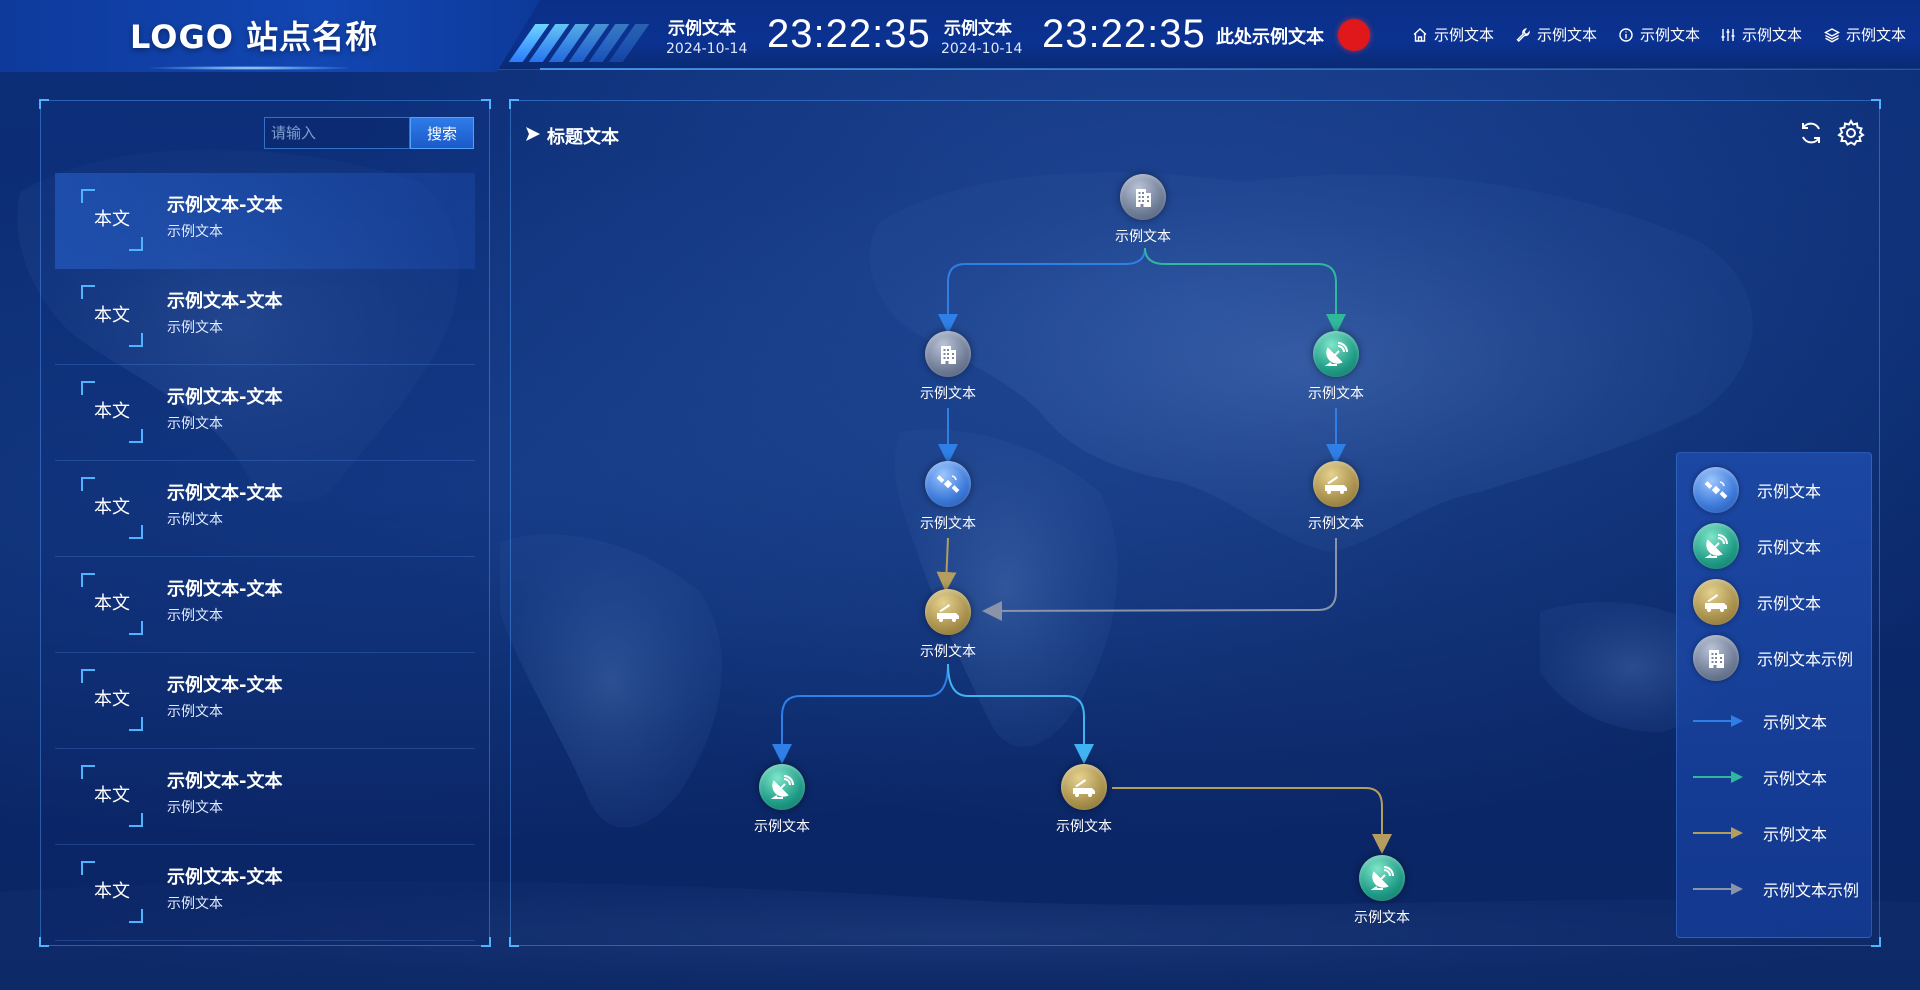 This screenshot has width=1920, height=990. Describe the element at coordinates (1523, 34) in the screenshot. I see `wrench-icon` at that location.